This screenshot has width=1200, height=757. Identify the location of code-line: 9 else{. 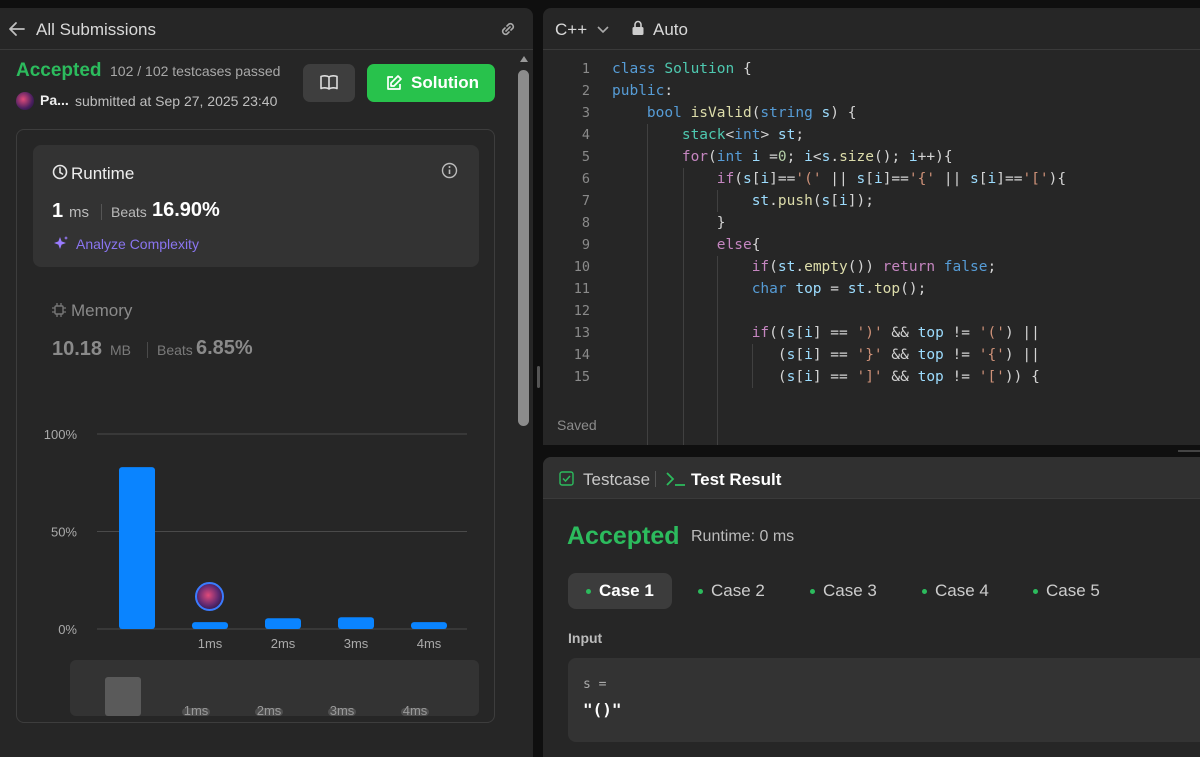
(671, 245).